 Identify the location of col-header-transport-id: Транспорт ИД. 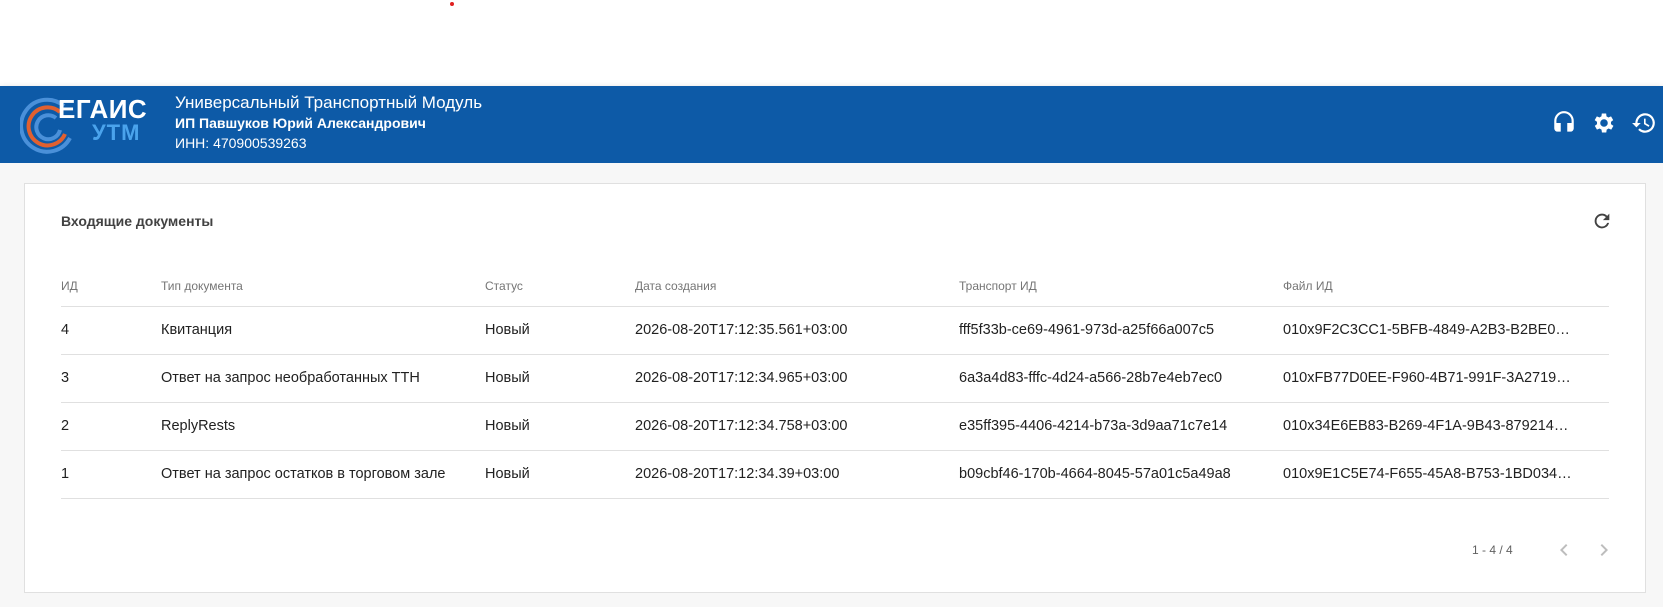
(1121, 286).